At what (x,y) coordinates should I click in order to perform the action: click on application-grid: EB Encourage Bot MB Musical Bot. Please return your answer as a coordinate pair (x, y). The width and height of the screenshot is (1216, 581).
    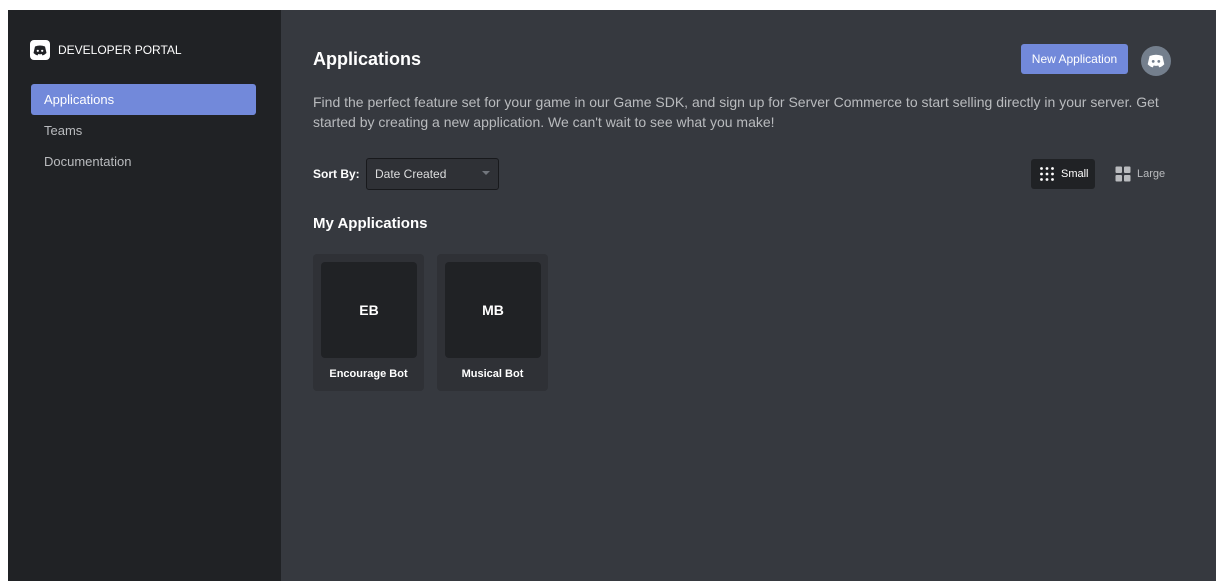
    Looking at the image, I should click on (437, 322).